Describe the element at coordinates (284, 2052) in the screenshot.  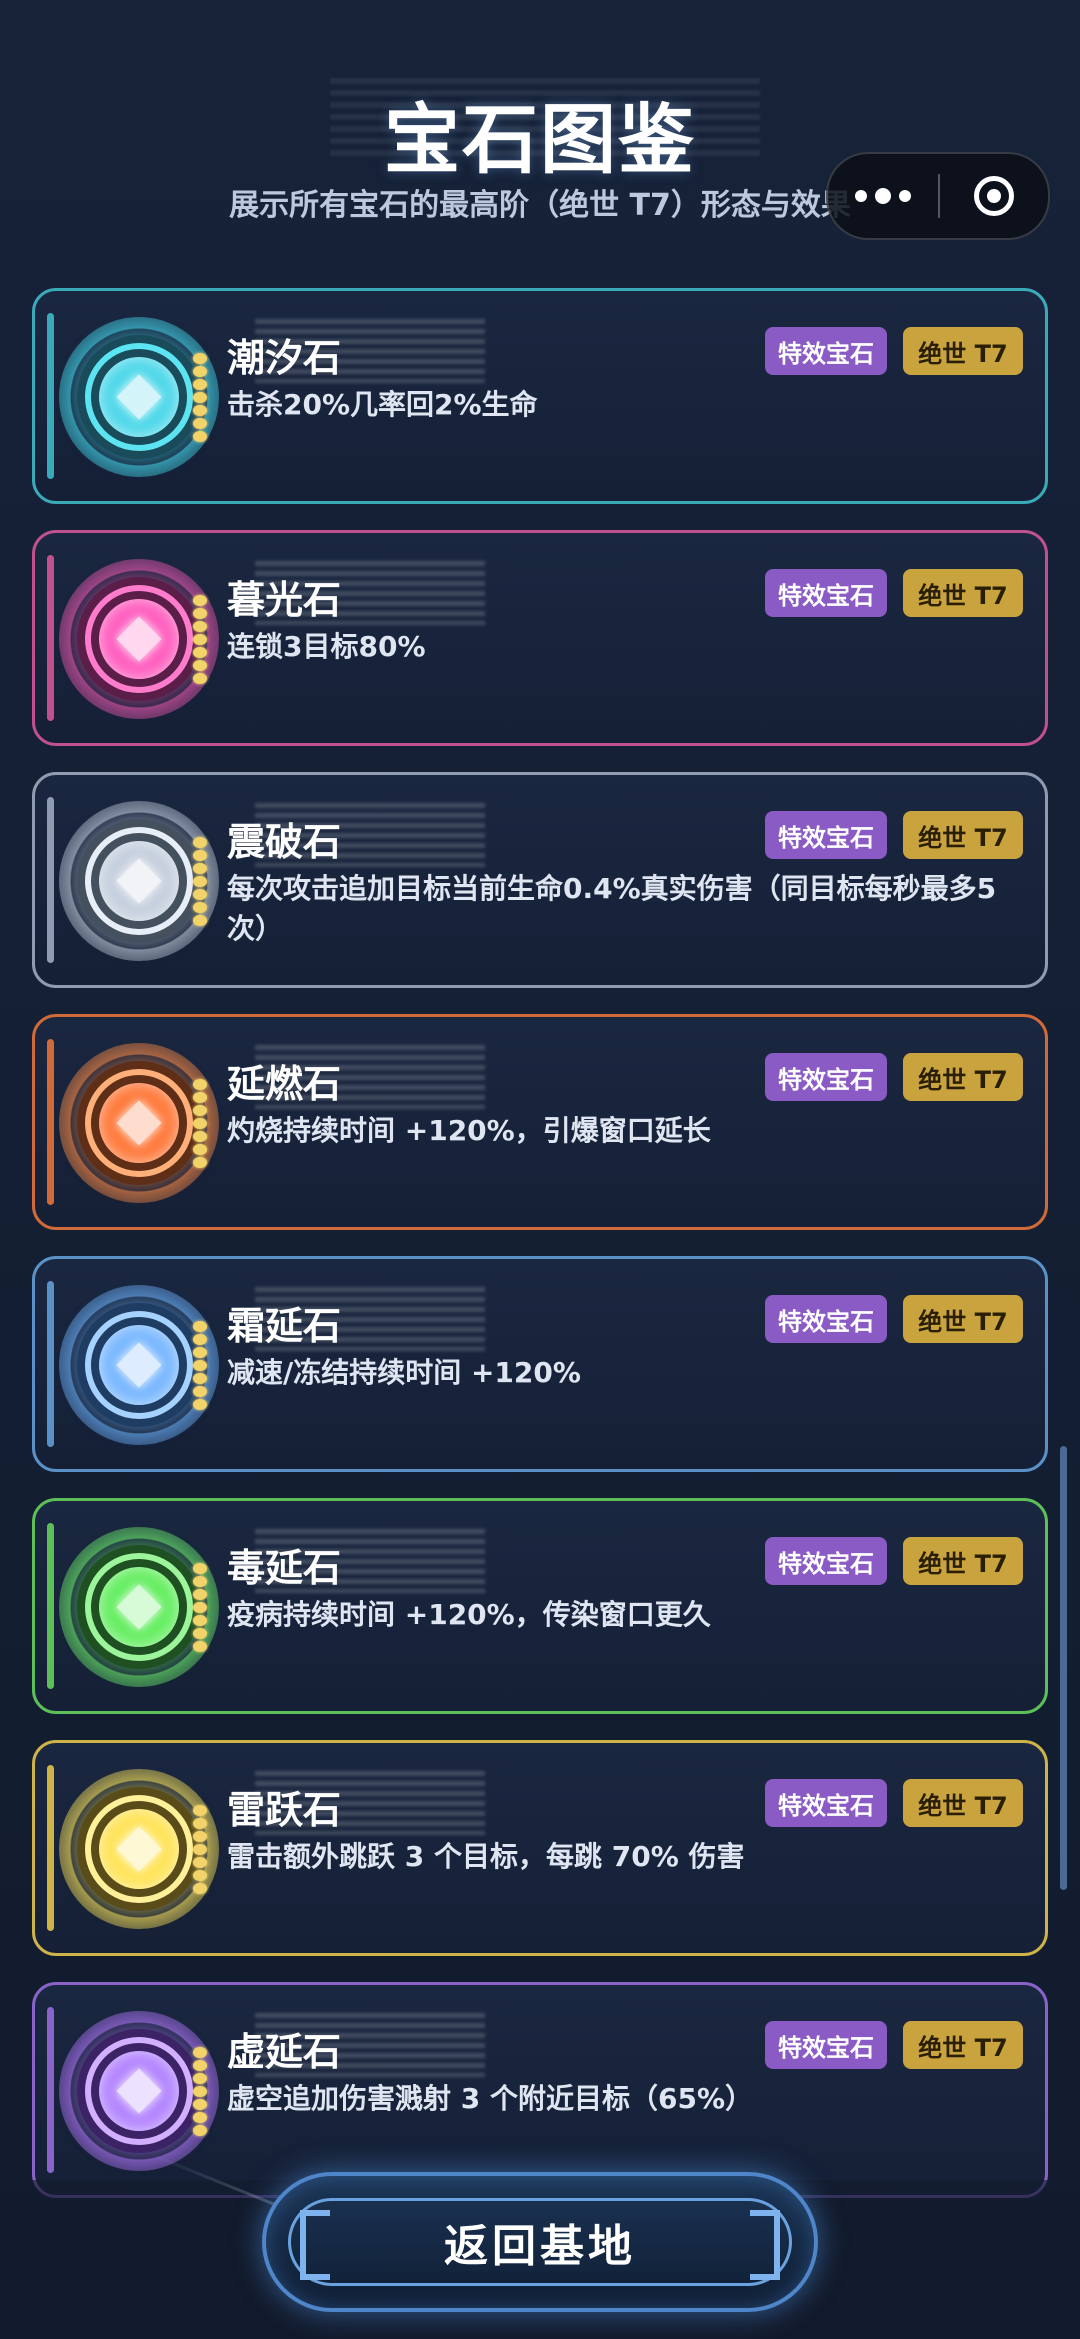
I see `gem-name: 虚延石` at that location.